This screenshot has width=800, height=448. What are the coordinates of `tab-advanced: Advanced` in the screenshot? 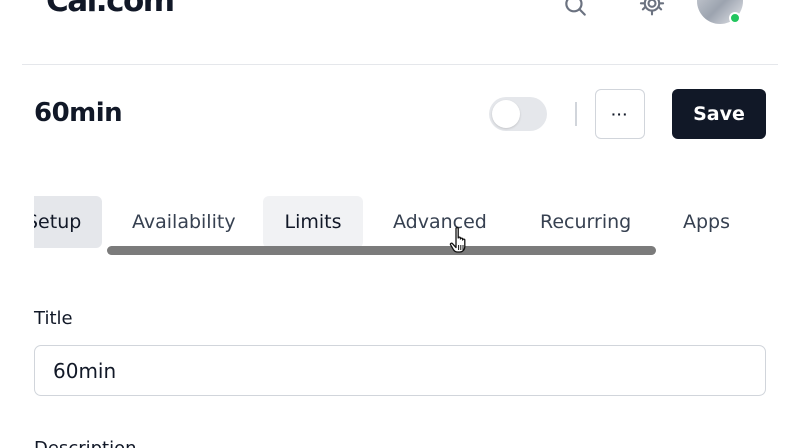 It's located at (440, 222).